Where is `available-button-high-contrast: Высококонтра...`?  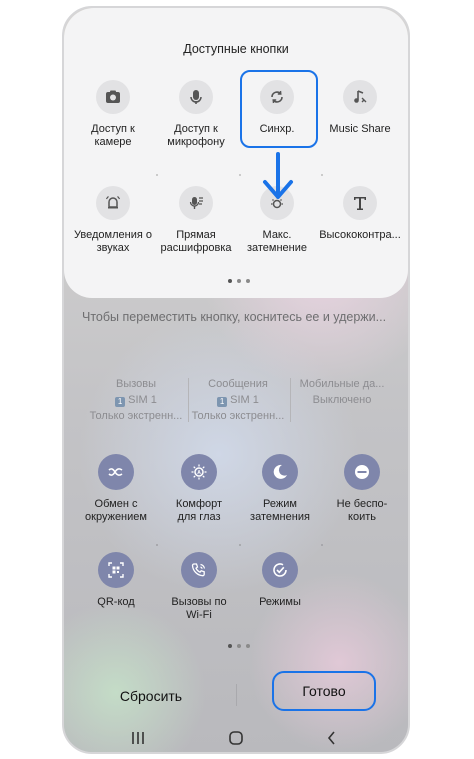
available-button-high-contrast: Высококонтра... is located at coordinates (360, 214).